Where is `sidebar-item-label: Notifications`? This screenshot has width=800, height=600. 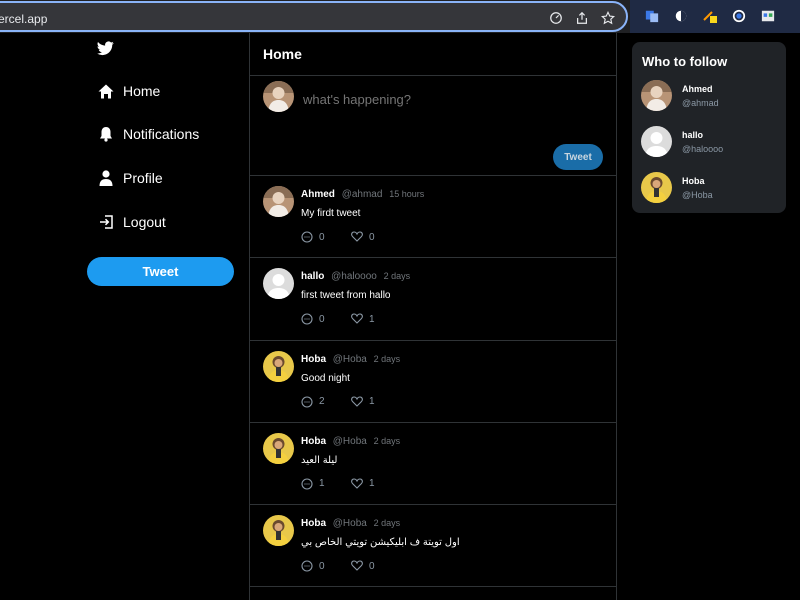
sidebar-item-label: Notifications is located at coordinates (161, 134).